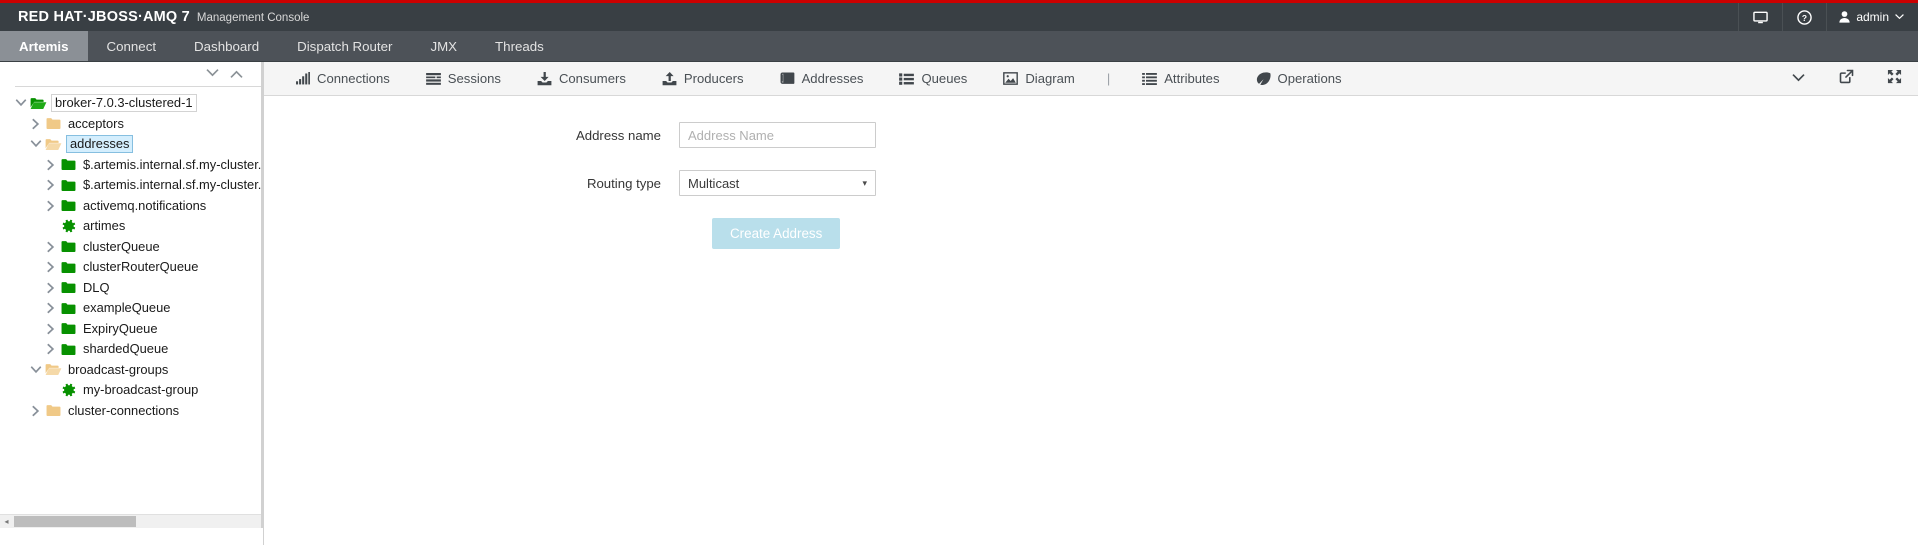 This screenshot has width=1918, height=545. What do you see at coordinates (933, 78) in the screenshot?
I see `tab-queues: Queues` at bounding box center [933, 78].